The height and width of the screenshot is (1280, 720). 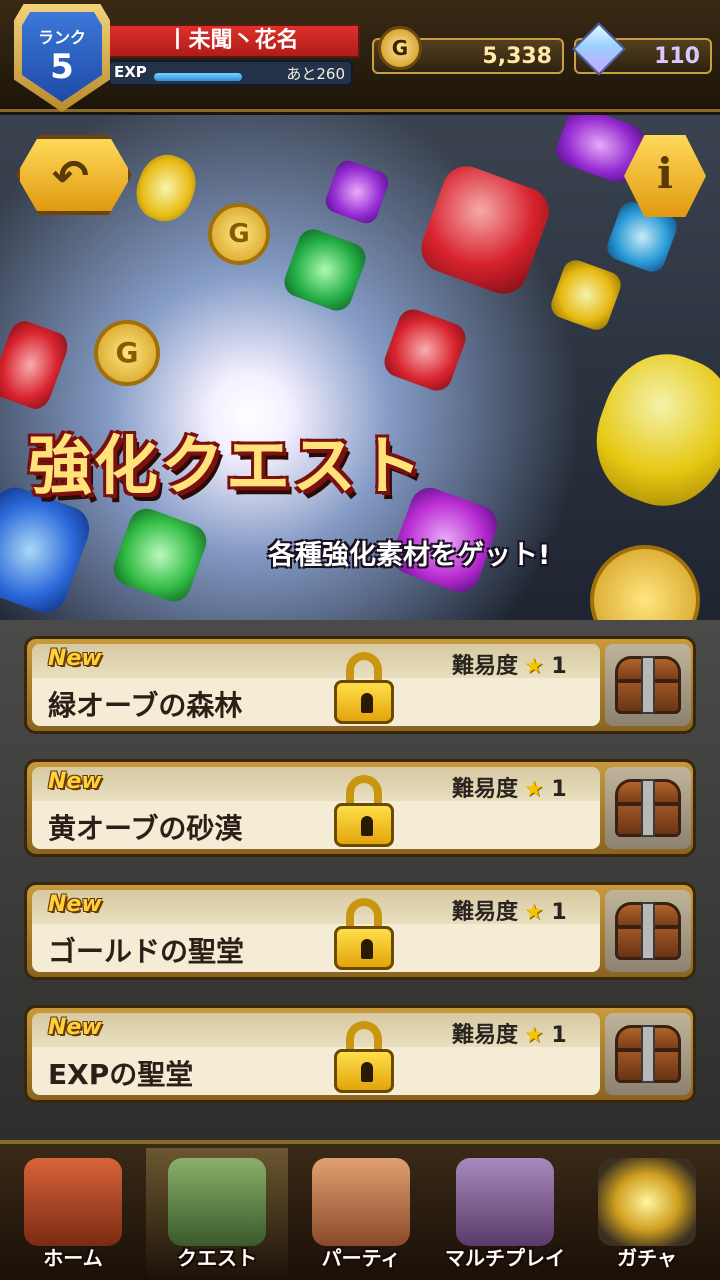 What do you see at coordinates (73, 1258) in the screenshot?
I see `nav-label: ホーム` at bounding box center [73, 1258].